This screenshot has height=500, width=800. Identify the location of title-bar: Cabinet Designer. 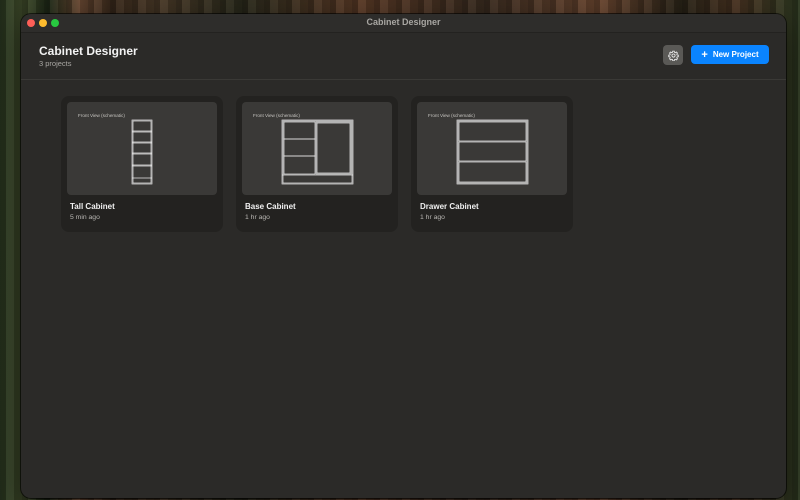
(403, 23).